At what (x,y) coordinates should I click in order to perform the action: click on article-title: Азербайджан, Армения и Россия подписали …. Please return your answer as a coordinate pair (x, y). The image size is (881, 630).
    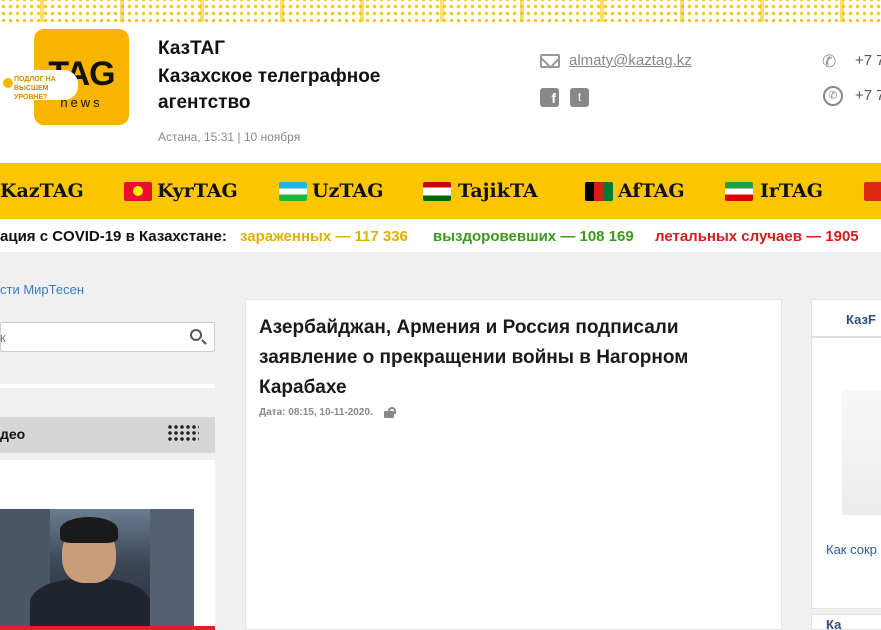
    Looking at the image, I should click on (516, 358).